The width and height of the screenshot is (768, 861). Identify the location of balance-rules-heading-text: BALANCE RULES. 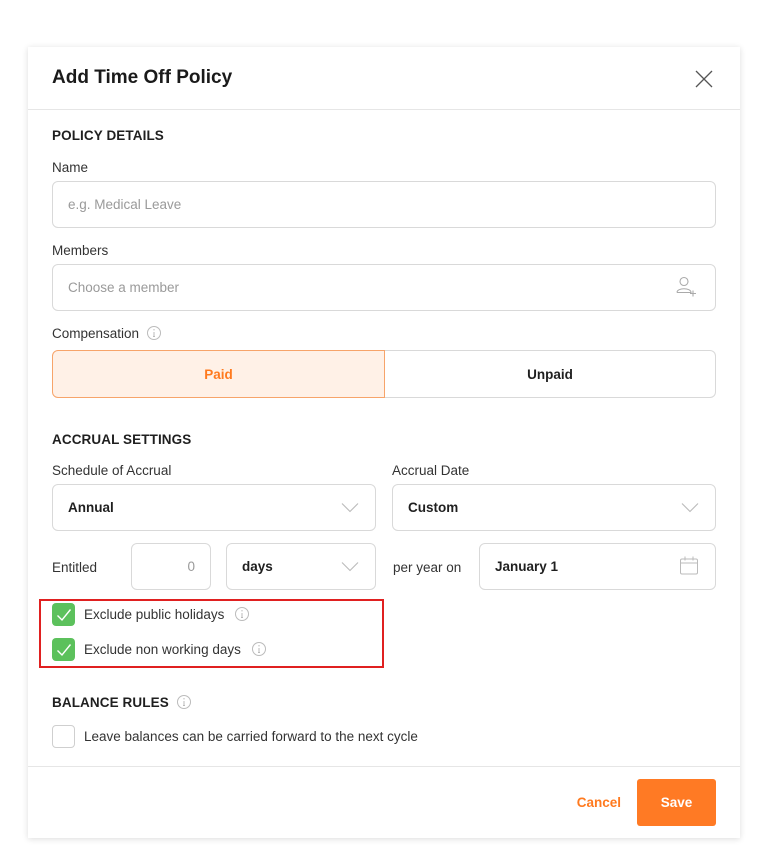
(110, 702).